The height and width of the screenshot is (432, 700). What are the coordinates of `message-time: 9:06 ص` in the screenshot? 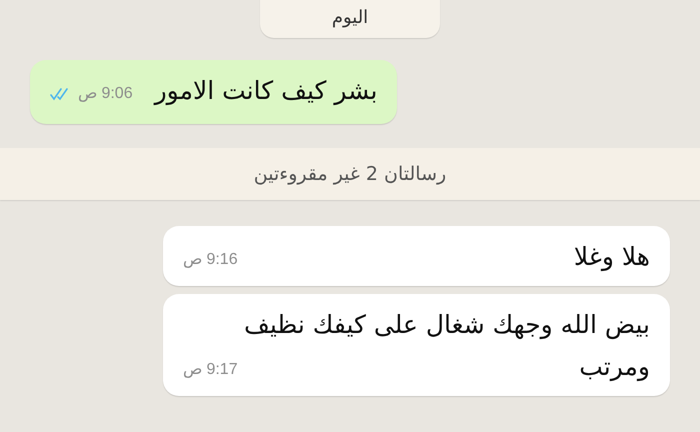 It's located at (105, 94).